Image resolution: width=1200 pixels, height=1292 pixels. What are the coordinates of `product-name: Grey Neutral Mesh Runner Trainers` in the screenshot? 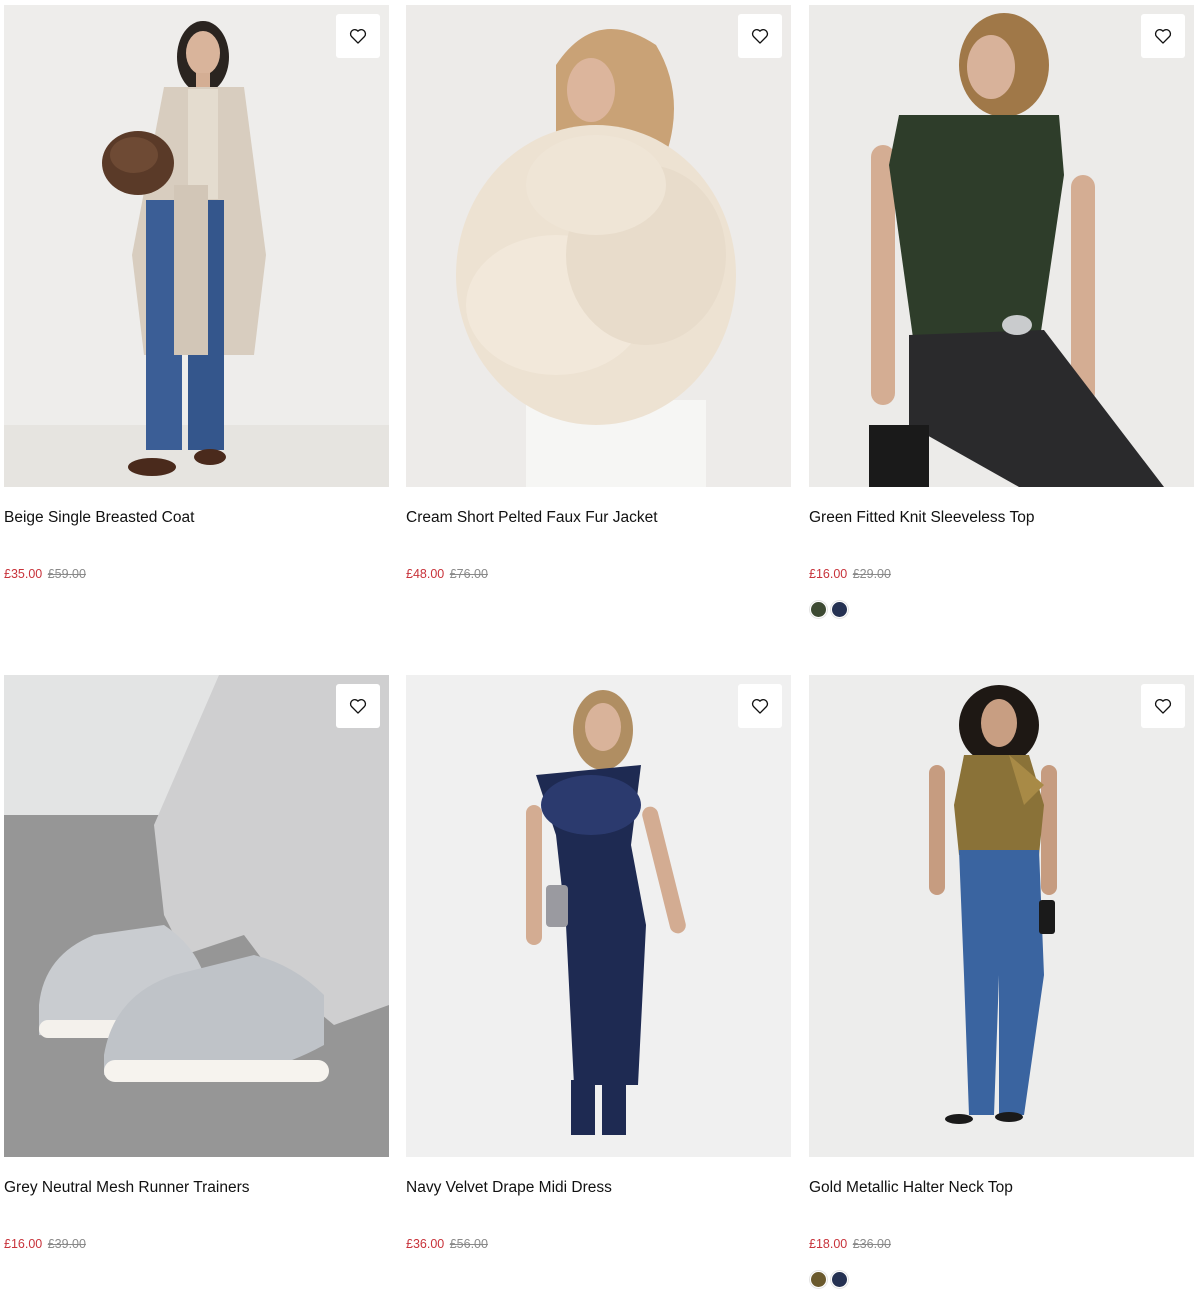 It's located at (127, 1188).